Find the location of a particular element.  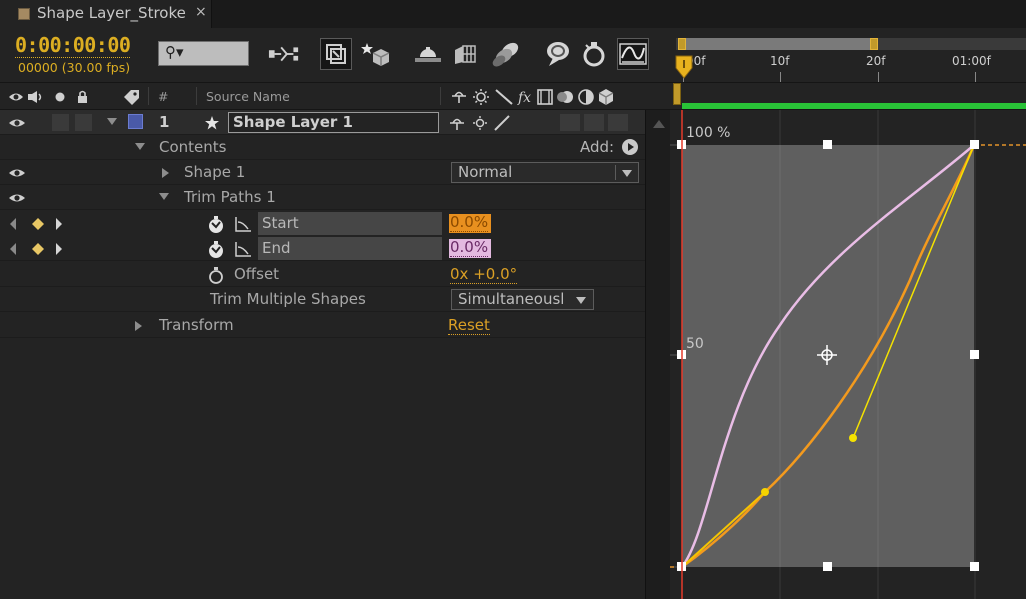

motion-blur-icon is located at coordinates (465, 54).